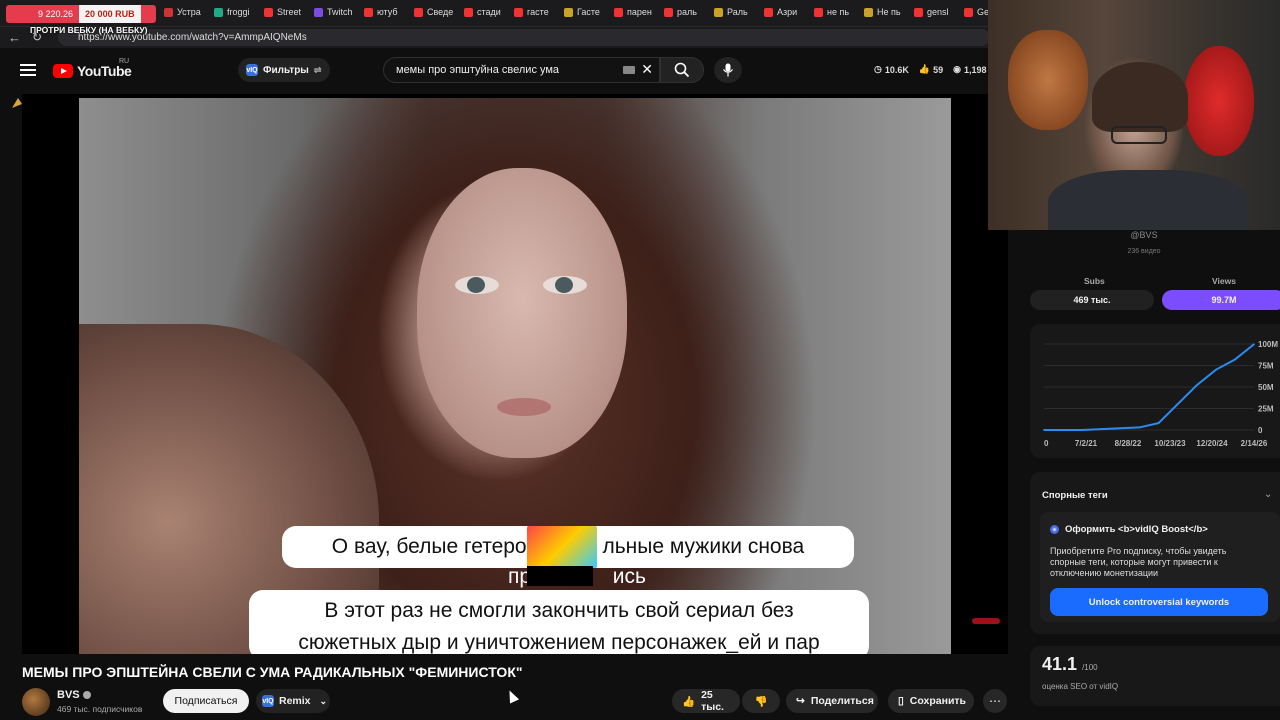  Describe the element at coordinates (647, 69) in the screenshot. I see `clear-search-icon: ✕` at that location.